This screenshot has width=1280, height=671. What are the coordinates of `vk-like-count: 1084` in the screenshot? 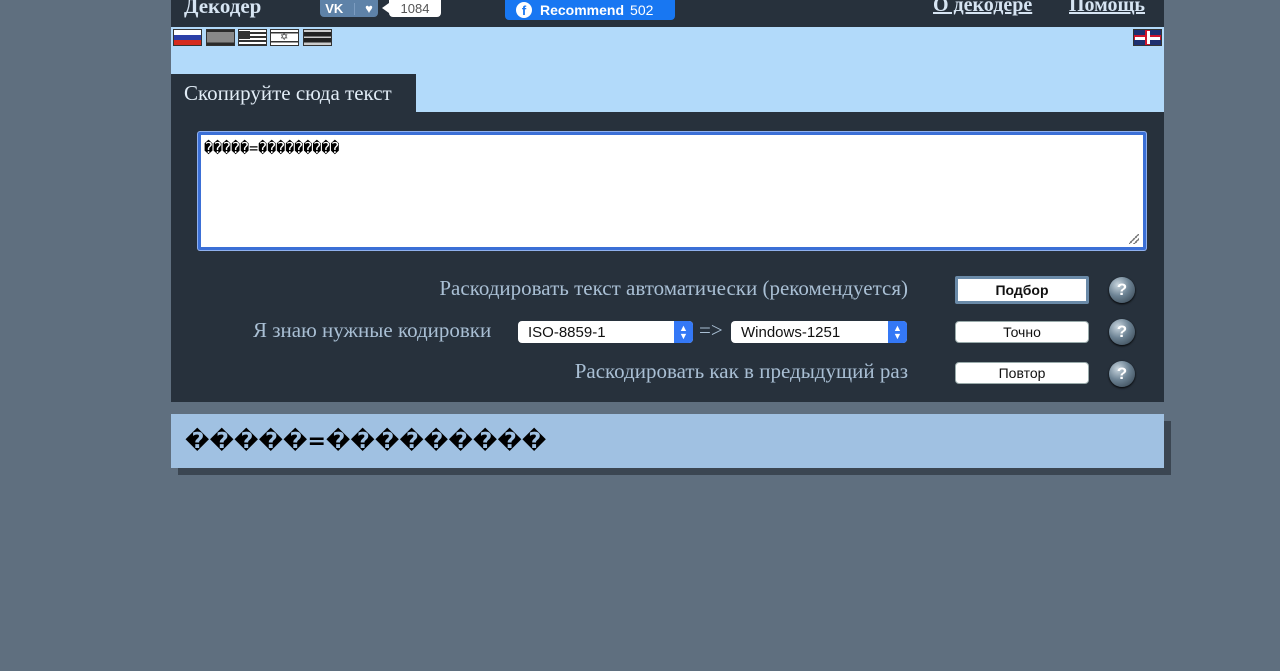 It's located at (411, 8).